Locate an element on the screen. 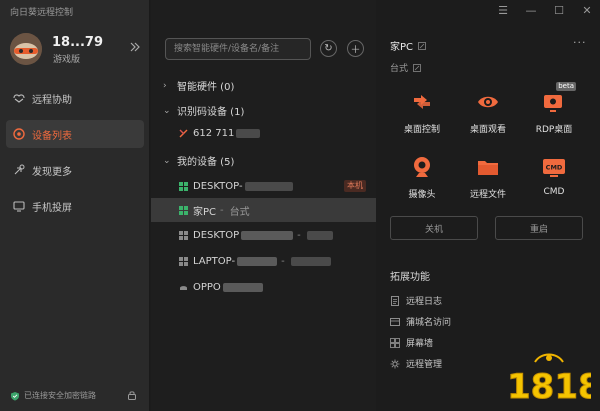 This screenshot has height=411, width=600. shutdown-button: 关机 is located at coordinates (434, 228).